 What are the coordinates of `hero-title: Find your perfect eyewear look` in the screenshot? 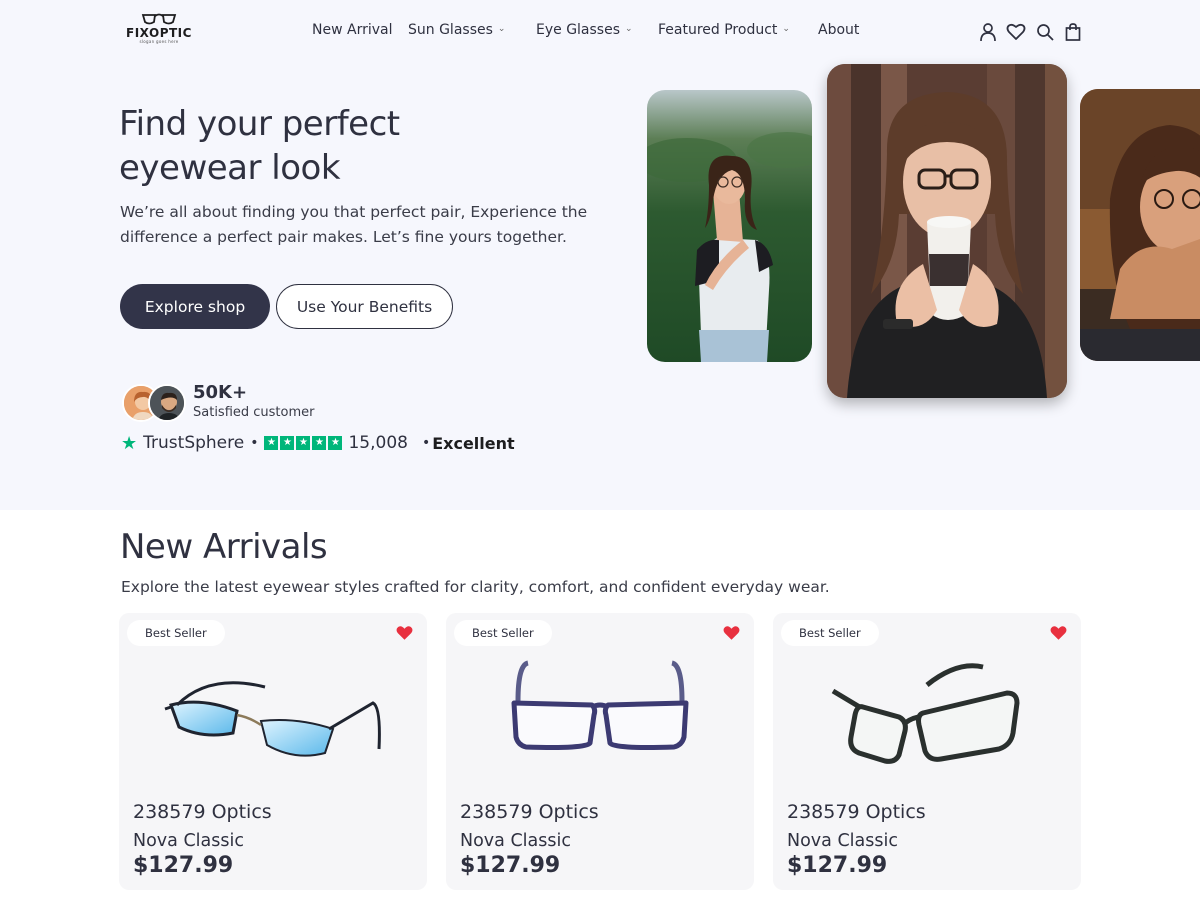 It's located at (329, 146).